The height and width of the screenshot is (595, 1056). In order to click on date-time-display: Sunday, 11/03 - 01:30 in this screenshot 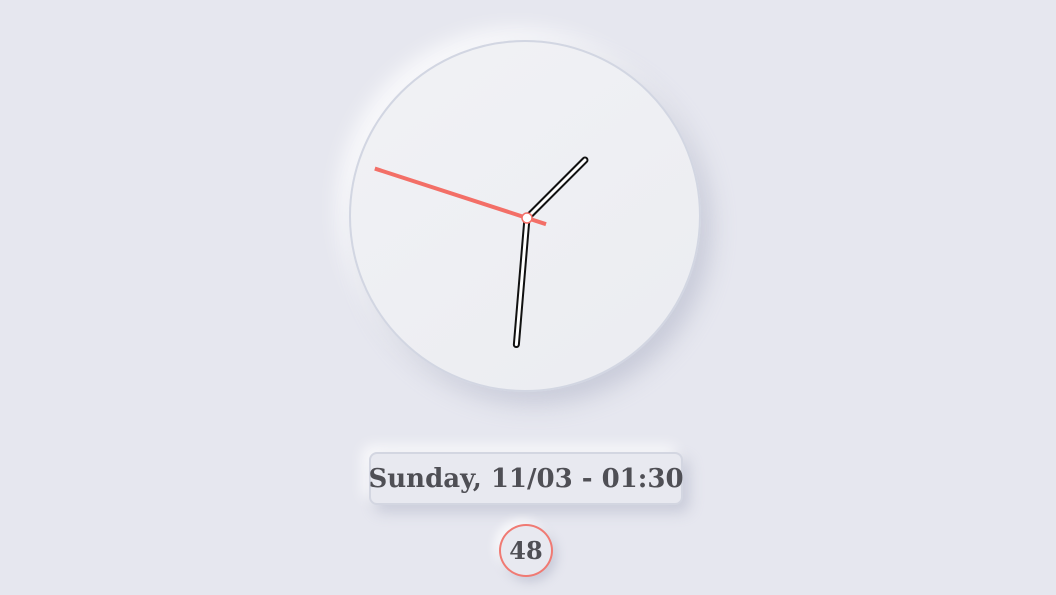, I will do `click(526, 478)`.